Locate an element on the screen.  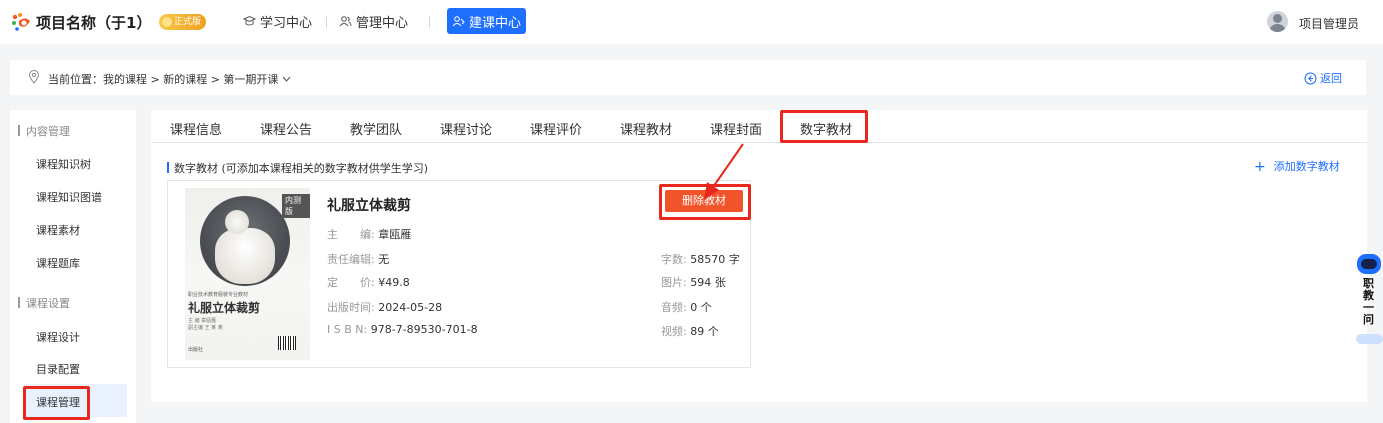
back-button: 返回 is located at coordinates (1323, 78).